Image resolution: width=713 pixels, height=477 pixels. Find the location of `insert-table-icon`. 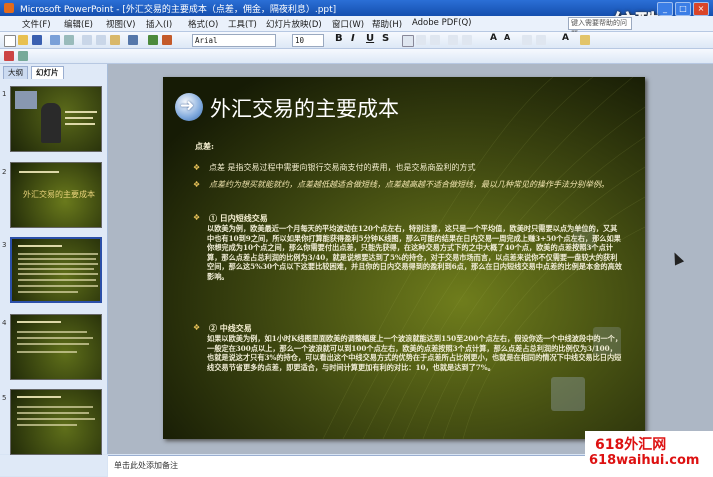

insert-table-icon is located at coordinates (167, 40).